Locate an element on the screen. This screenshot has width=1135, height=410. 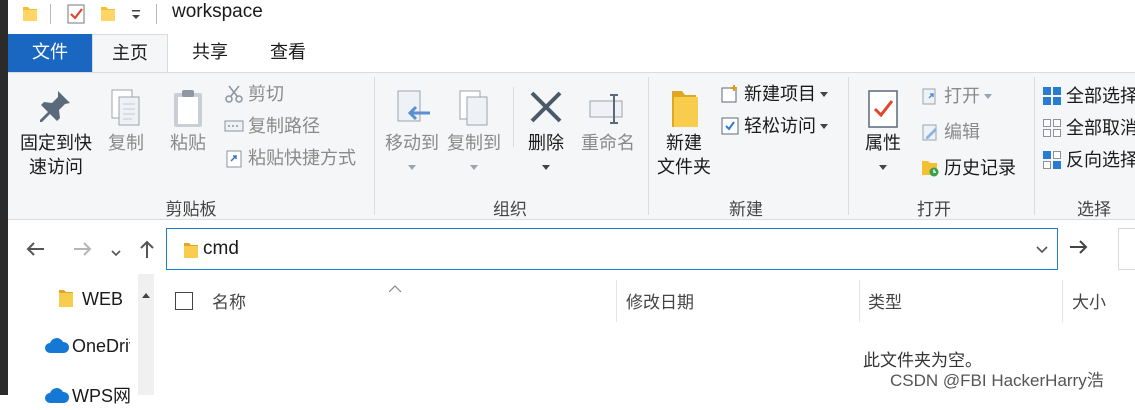
new-folder-icon is located at coordinates (684, 109).